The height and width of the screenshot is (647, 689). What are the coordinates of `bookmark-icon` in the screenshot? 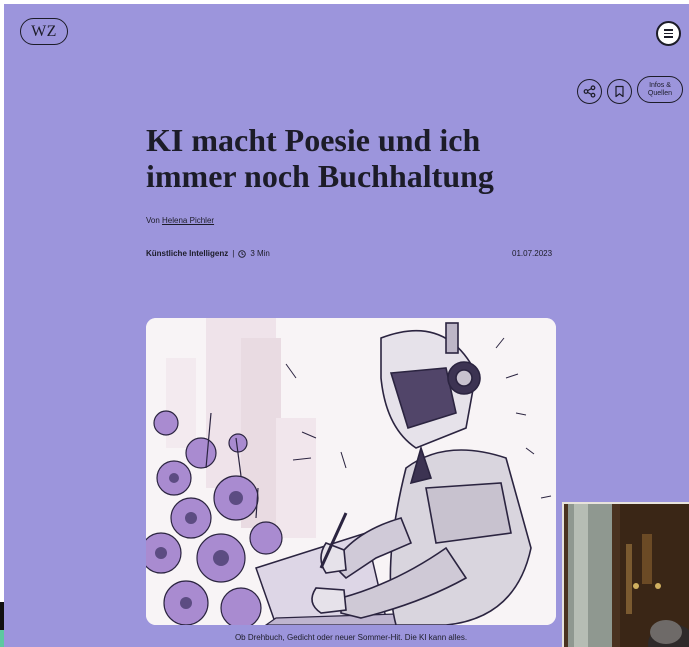 It's located at (619, 91).